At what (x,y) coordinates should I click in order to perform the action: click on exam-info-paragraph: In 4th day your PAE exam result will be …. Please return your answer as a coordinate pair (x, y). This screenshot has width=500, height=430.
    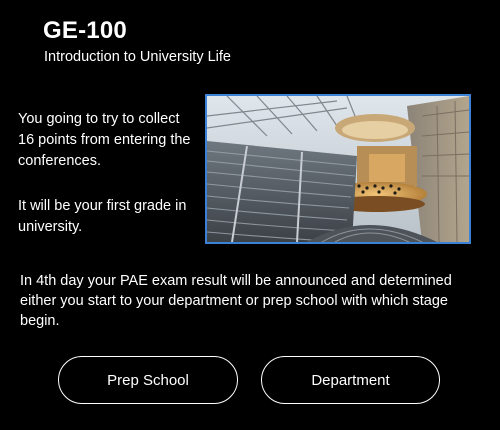
    Looking at the image, I should click on (236, 301).